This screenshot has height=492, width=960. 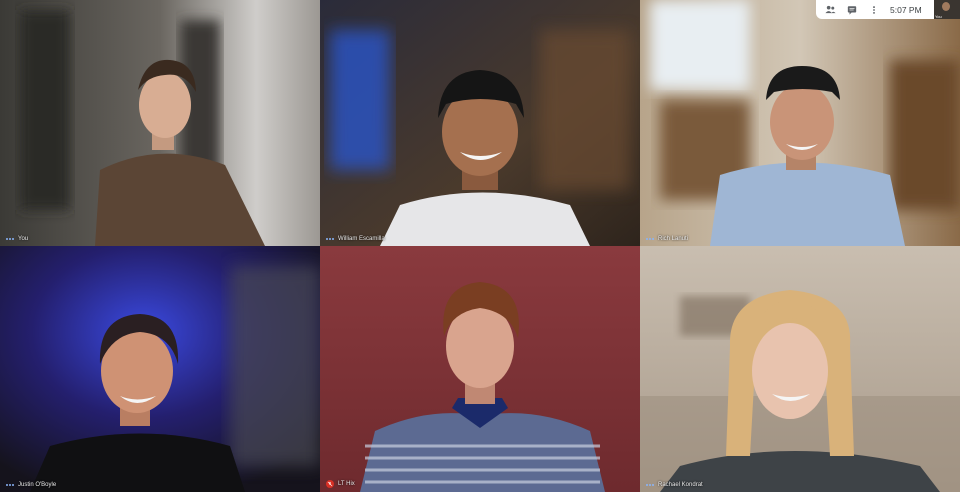 I want to click on participant-name: LT Hix, so click(x=346, y=484).